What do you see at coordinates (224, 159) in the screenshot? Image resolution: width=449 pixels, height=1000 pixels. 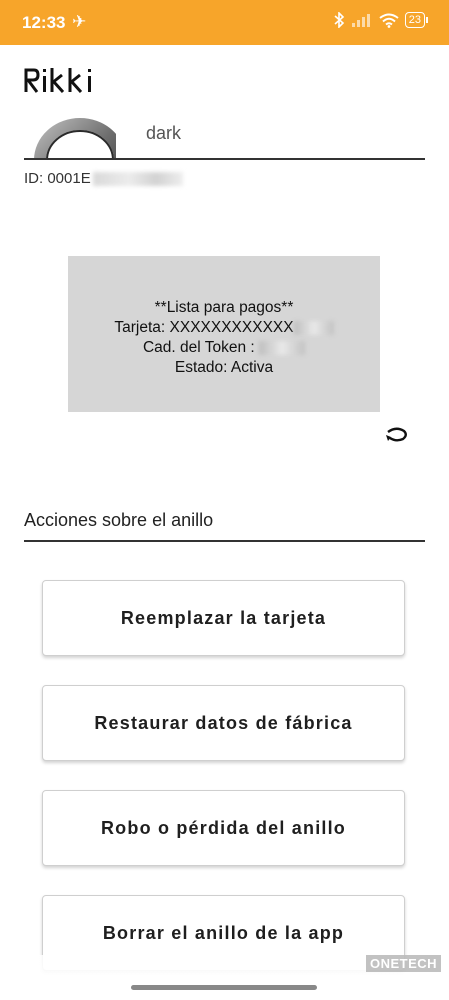 I see `ring-name-underline` at bounding box center [224, 159].